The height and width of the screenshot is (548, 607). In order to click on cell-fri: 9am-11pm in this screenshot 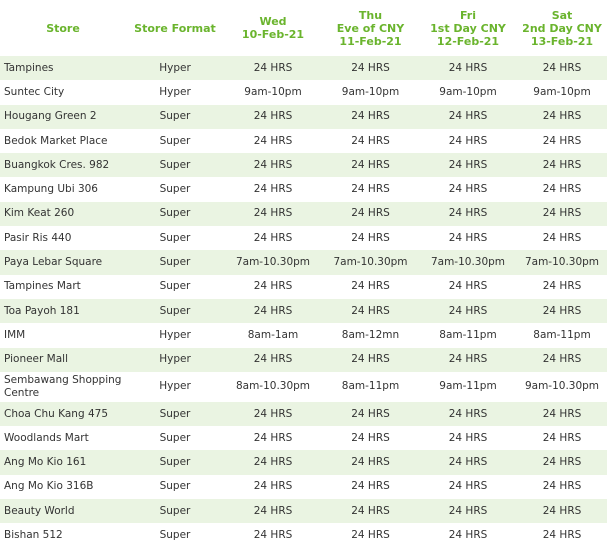, I will do `click(468, 386)`.